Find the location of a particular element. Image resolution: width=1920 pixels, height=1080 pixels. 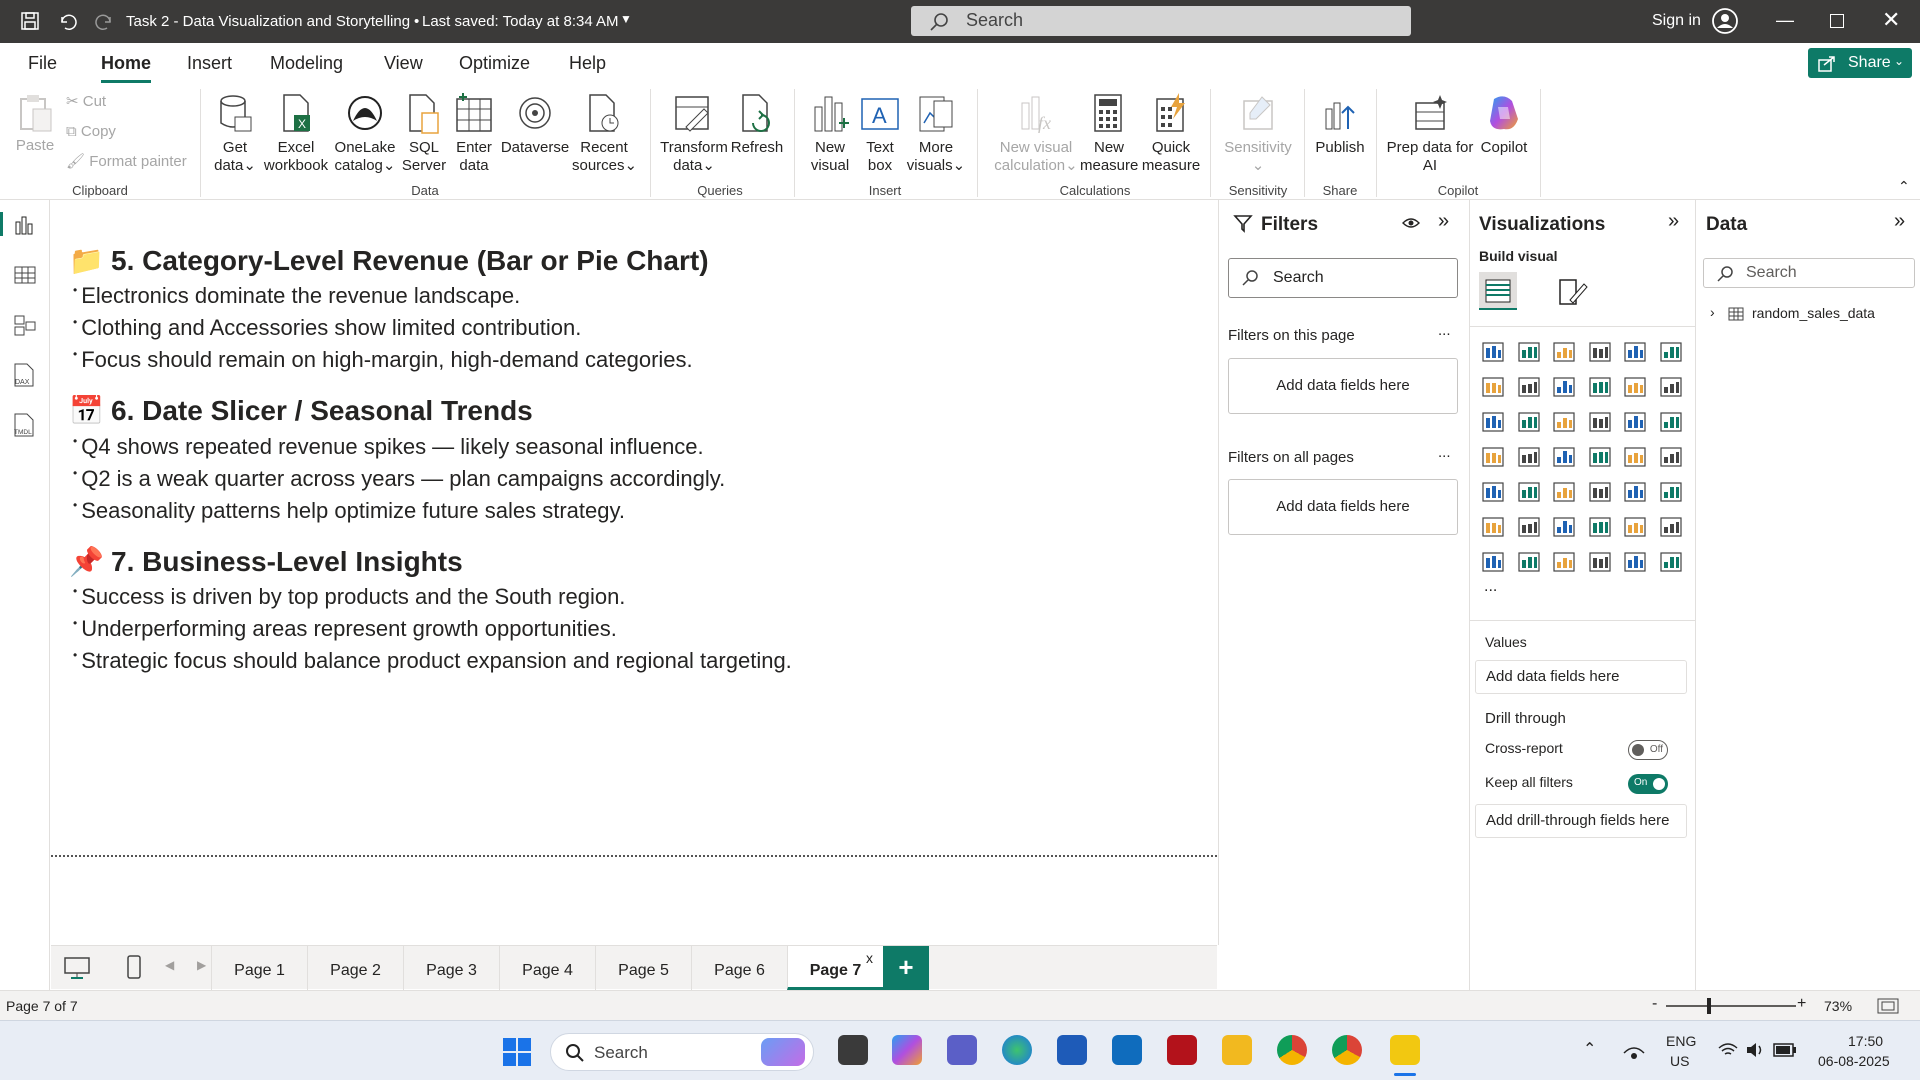

key-influencers-icon is located at coordinates (1529, 527).